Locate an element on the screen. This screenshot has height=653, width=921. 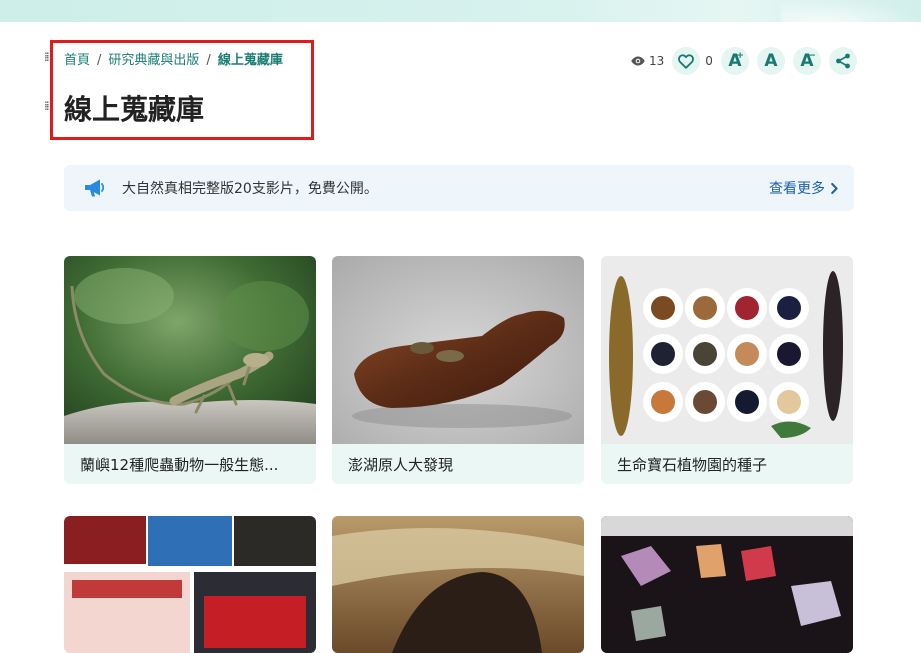
card-image-seeds is located at coordinates (727, 350).